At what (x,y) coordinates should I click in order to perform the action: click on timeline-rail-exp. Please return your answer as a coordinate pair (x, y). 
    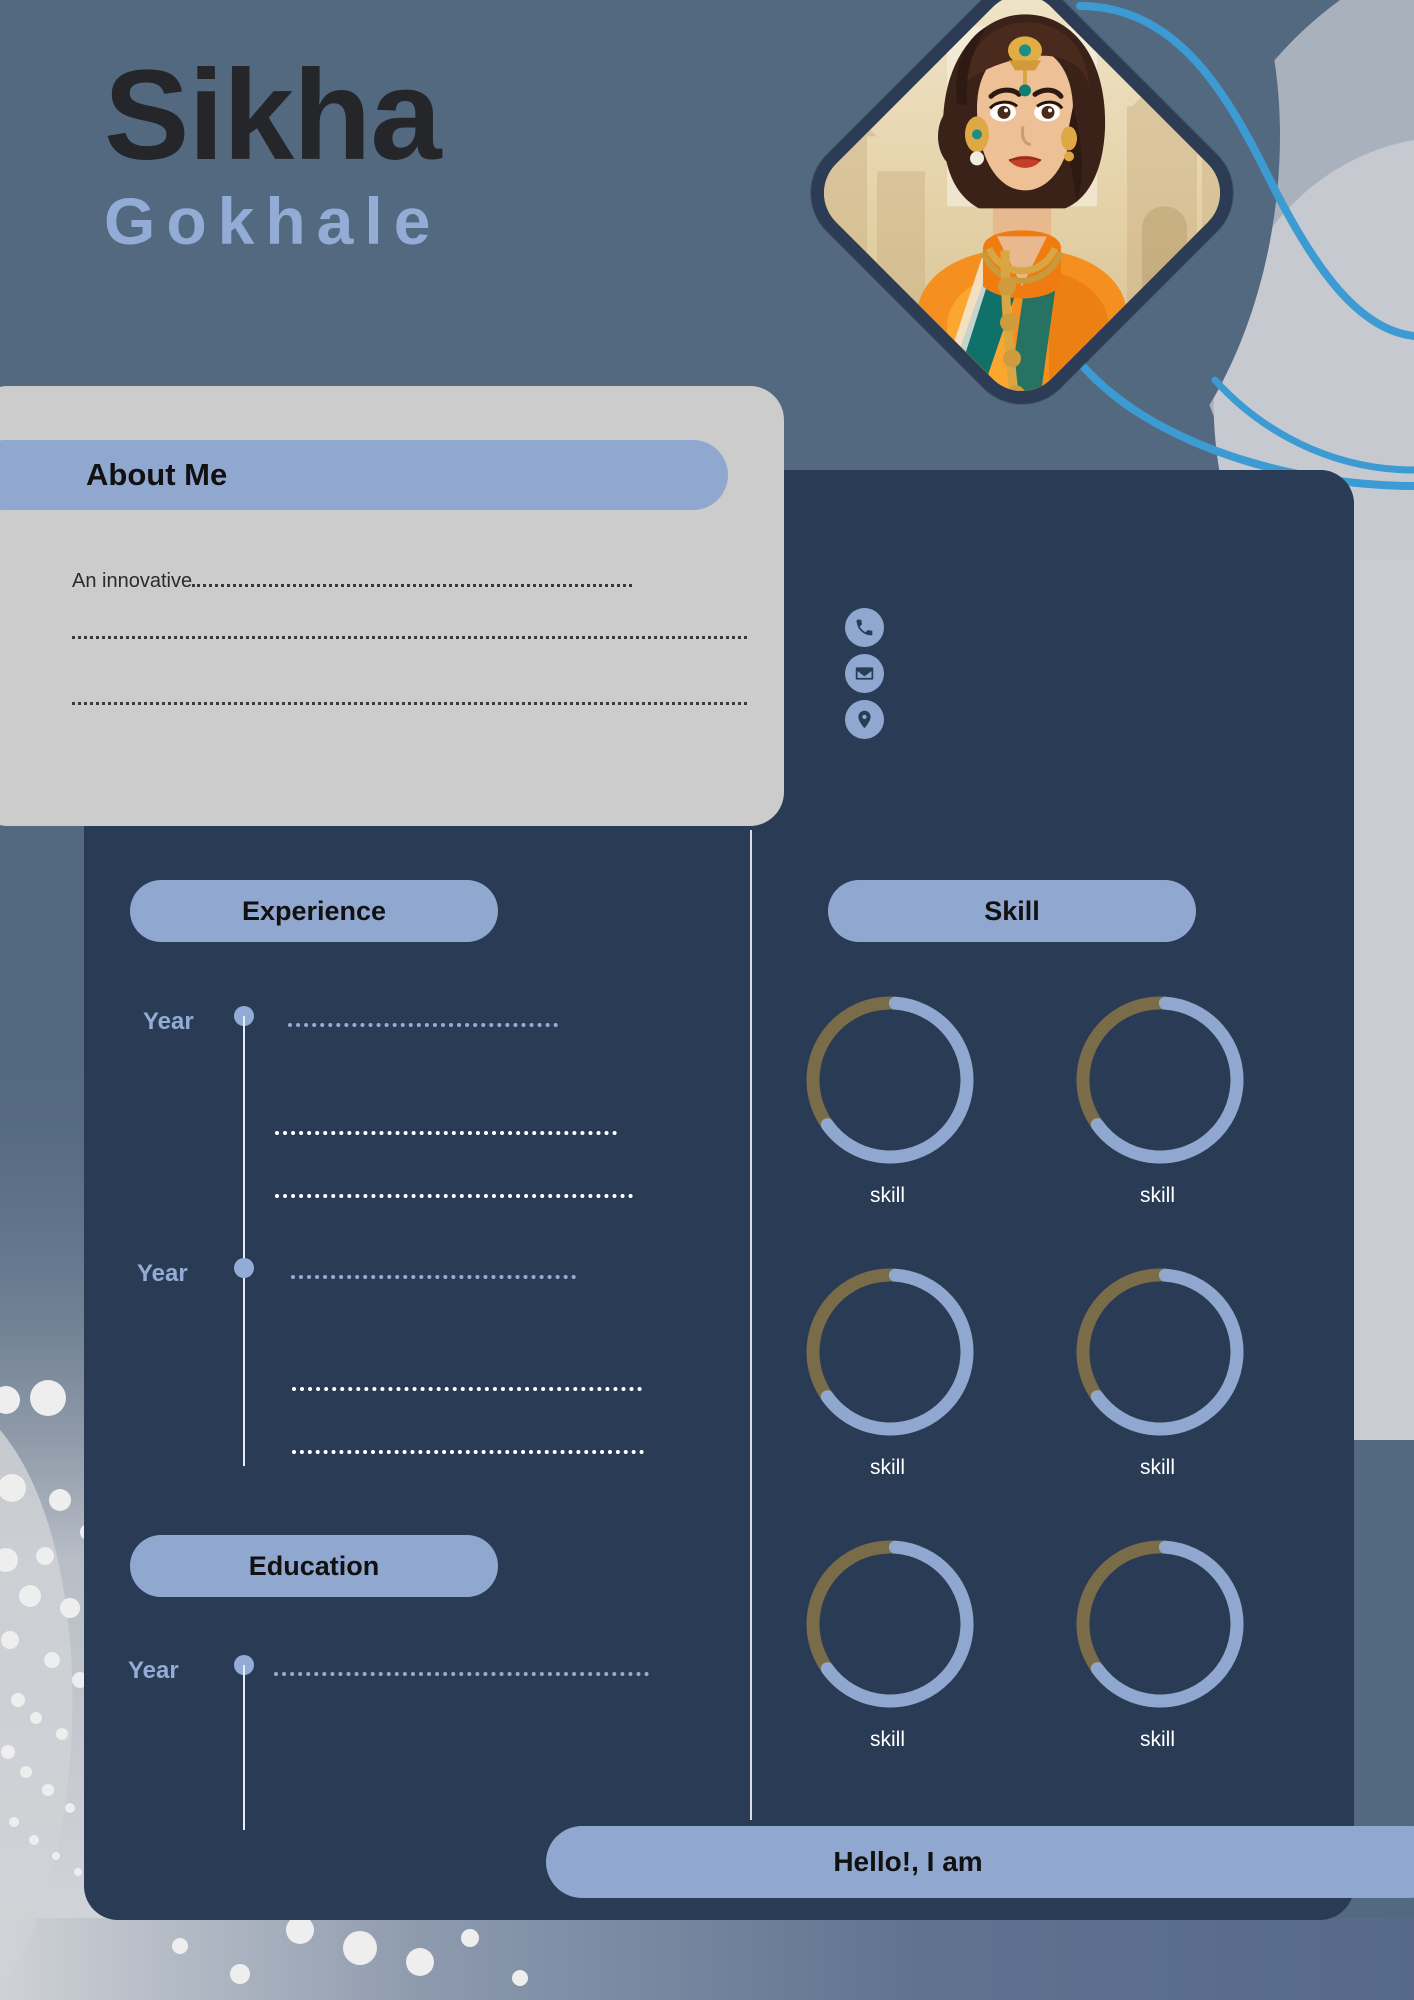
    Looking at the image, I should click on (244, 1241).